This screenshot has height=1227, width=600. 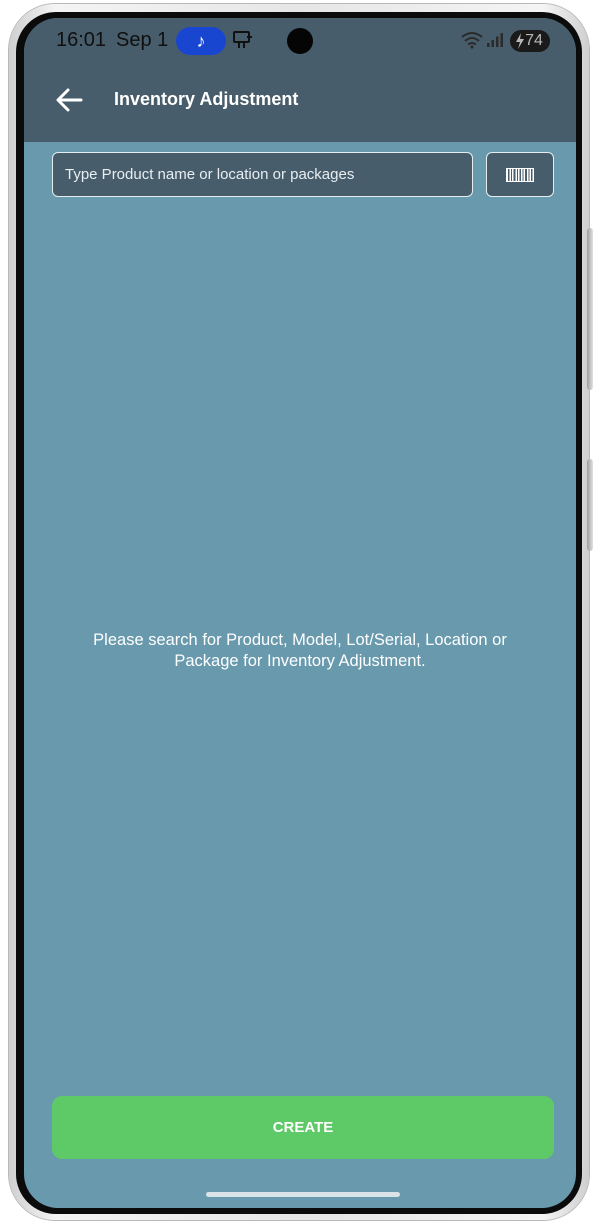 I want to click on volume-button, so click(x=590, y=309).